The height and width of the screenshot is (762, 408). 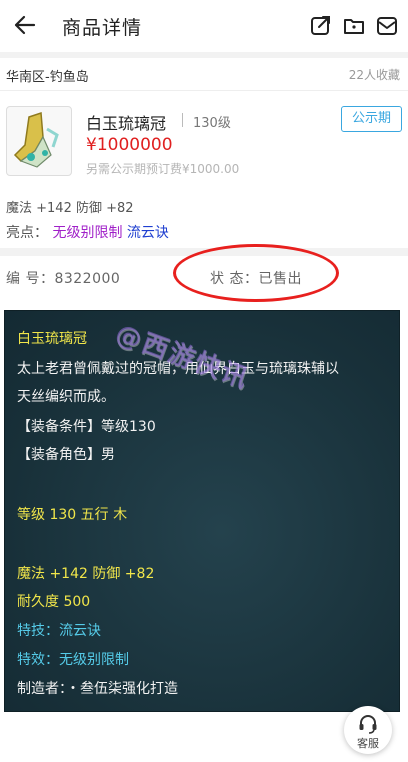 I want to click on back-arrow-icon, so click(x=25, y=25).